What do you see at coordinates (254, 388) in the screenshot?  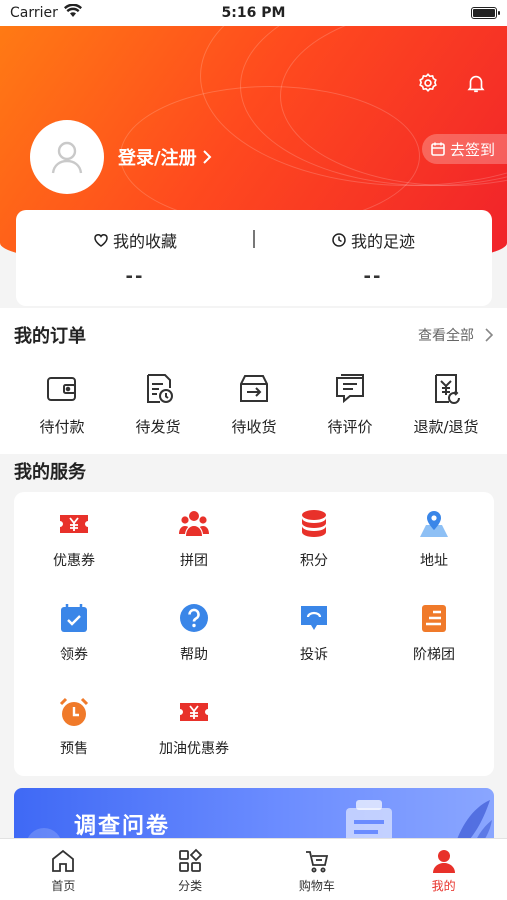 I see `receive-box-icon` at bounding box center [254, 388].